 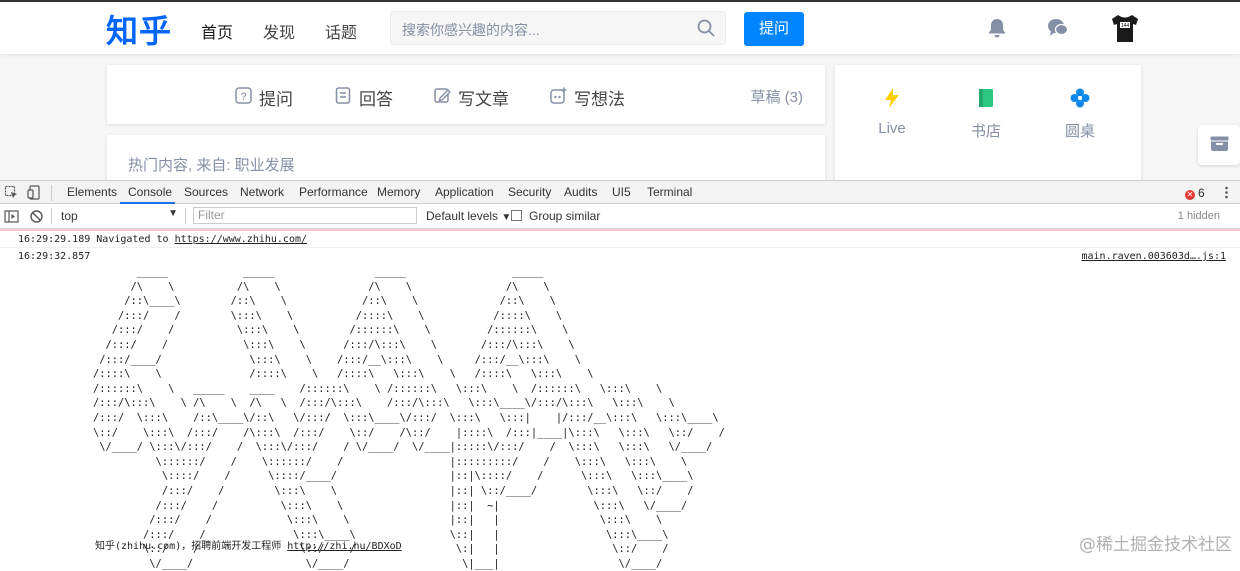 What do you see at coordinates (92, 192) in the screenshot?
I see `tab-elements: Elements` at bounding box center [92, 192].